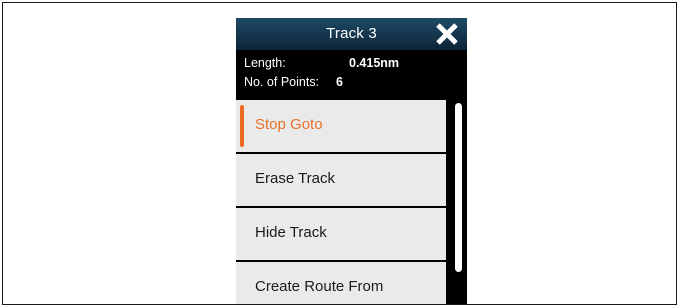 This screenshot has height=308, width=682. I want to click on scrollbar-thumb, so click(458, 187).